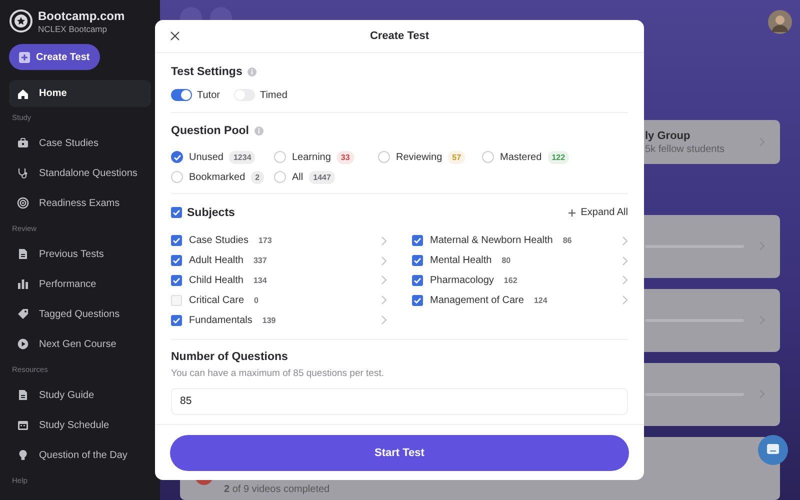 The image size is (800, 500). Describe the element at coordinates (311, 157) in the screenshot. I see `option-label: Learning` at that location.